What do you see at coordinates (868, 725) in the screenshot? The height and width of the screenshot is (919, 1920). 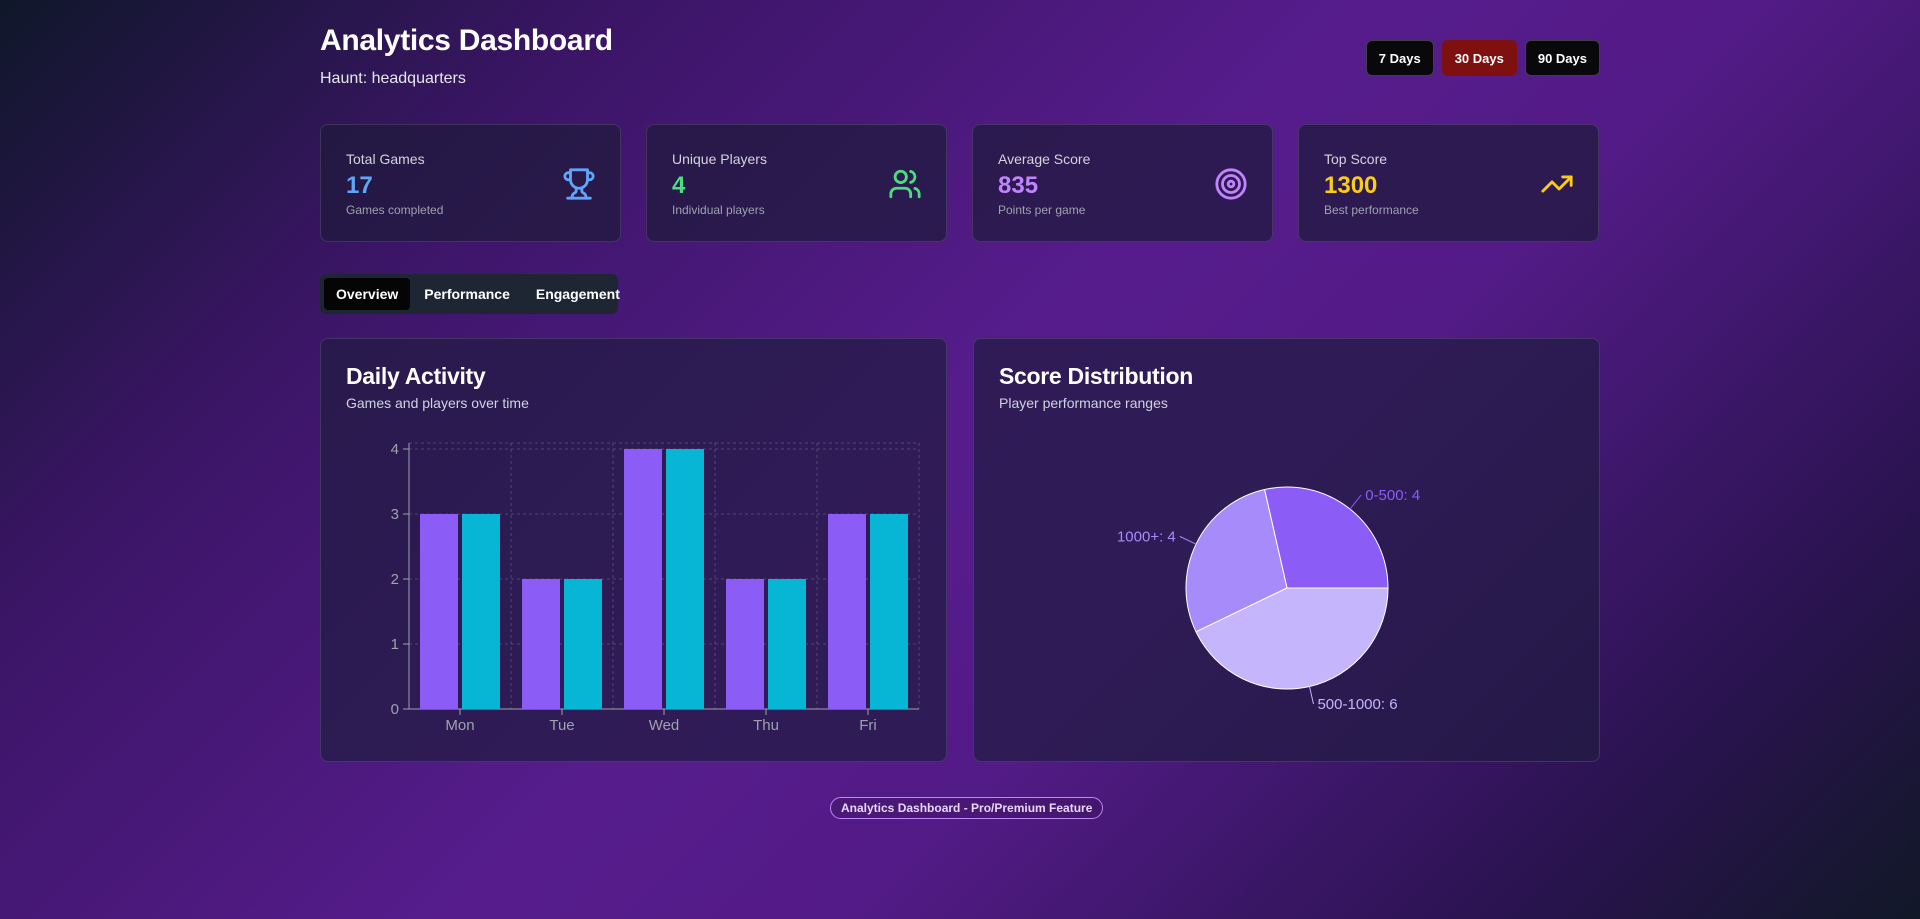 I see `x-tick-label: Fri` at bounding box center [868, 725].